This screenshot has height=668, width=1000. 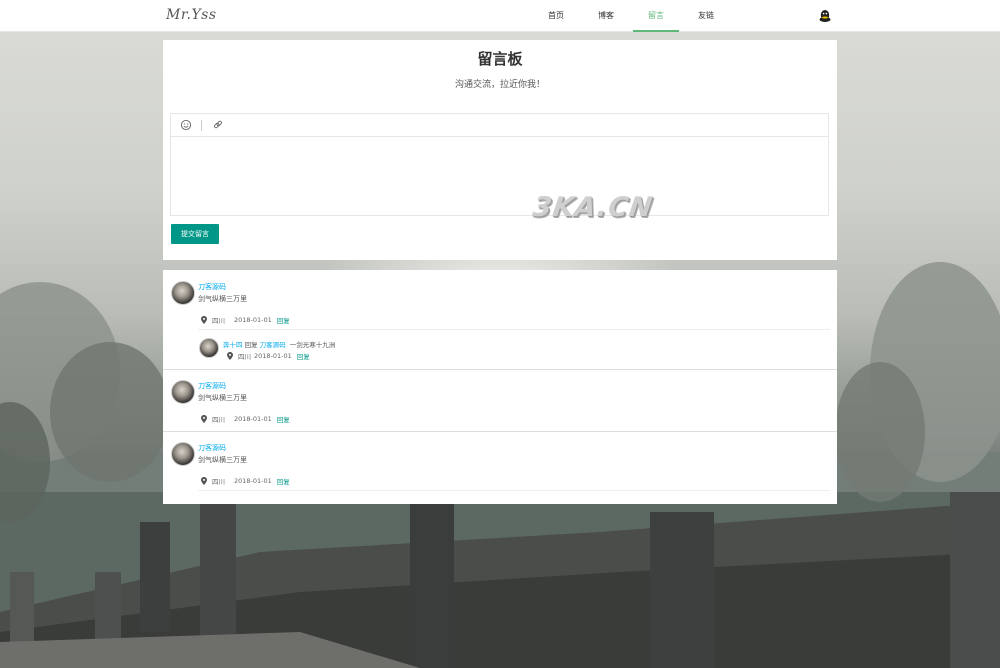 I want to click on toolbar-divider, so click(x=201, y=125).